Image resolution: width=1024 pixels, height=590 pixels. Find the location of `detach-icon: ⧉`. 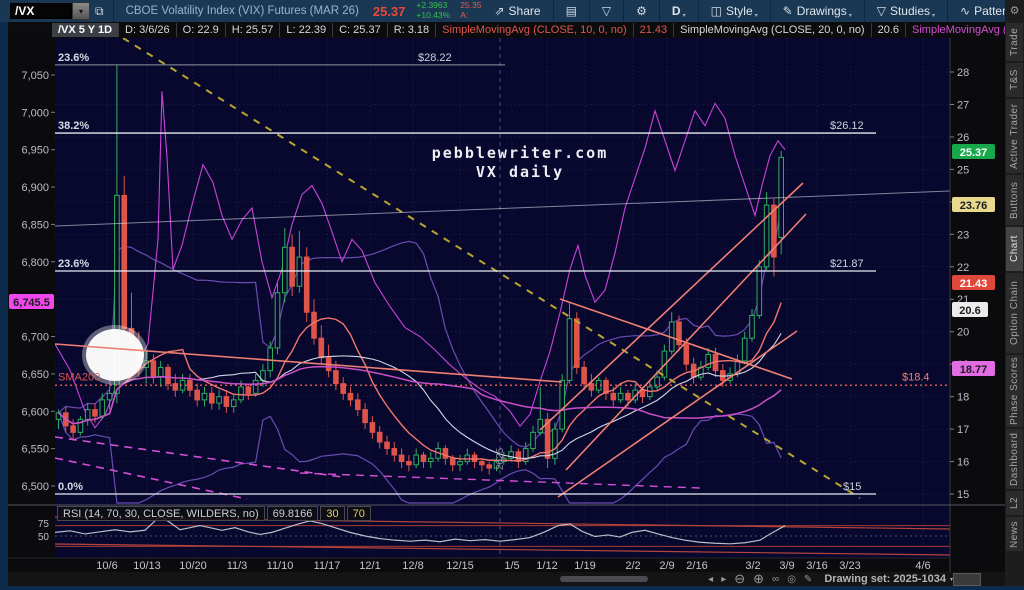

detach-icon: ⧉ is located at coordinates (99, 11).